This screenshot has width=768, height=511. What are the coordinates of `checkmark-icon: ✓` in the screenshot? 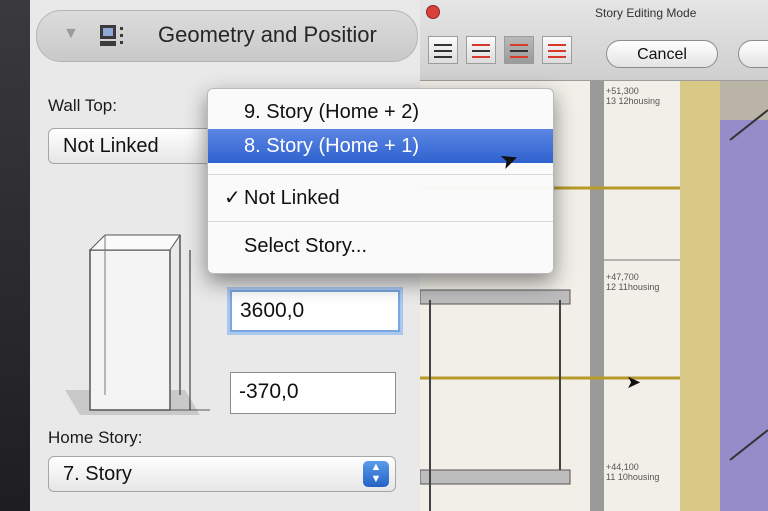 It's located at (232, 198).